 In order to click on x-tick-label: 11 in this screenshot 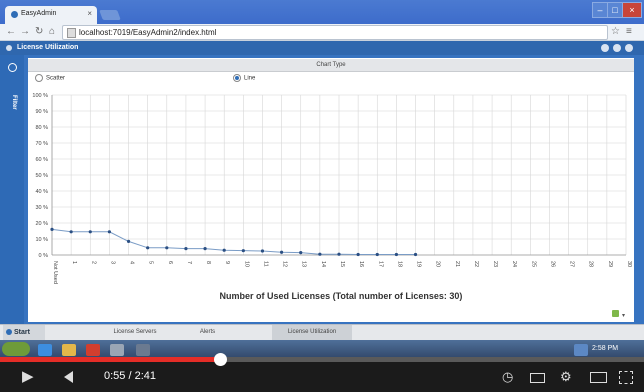, I will do `click(265, 264)`.